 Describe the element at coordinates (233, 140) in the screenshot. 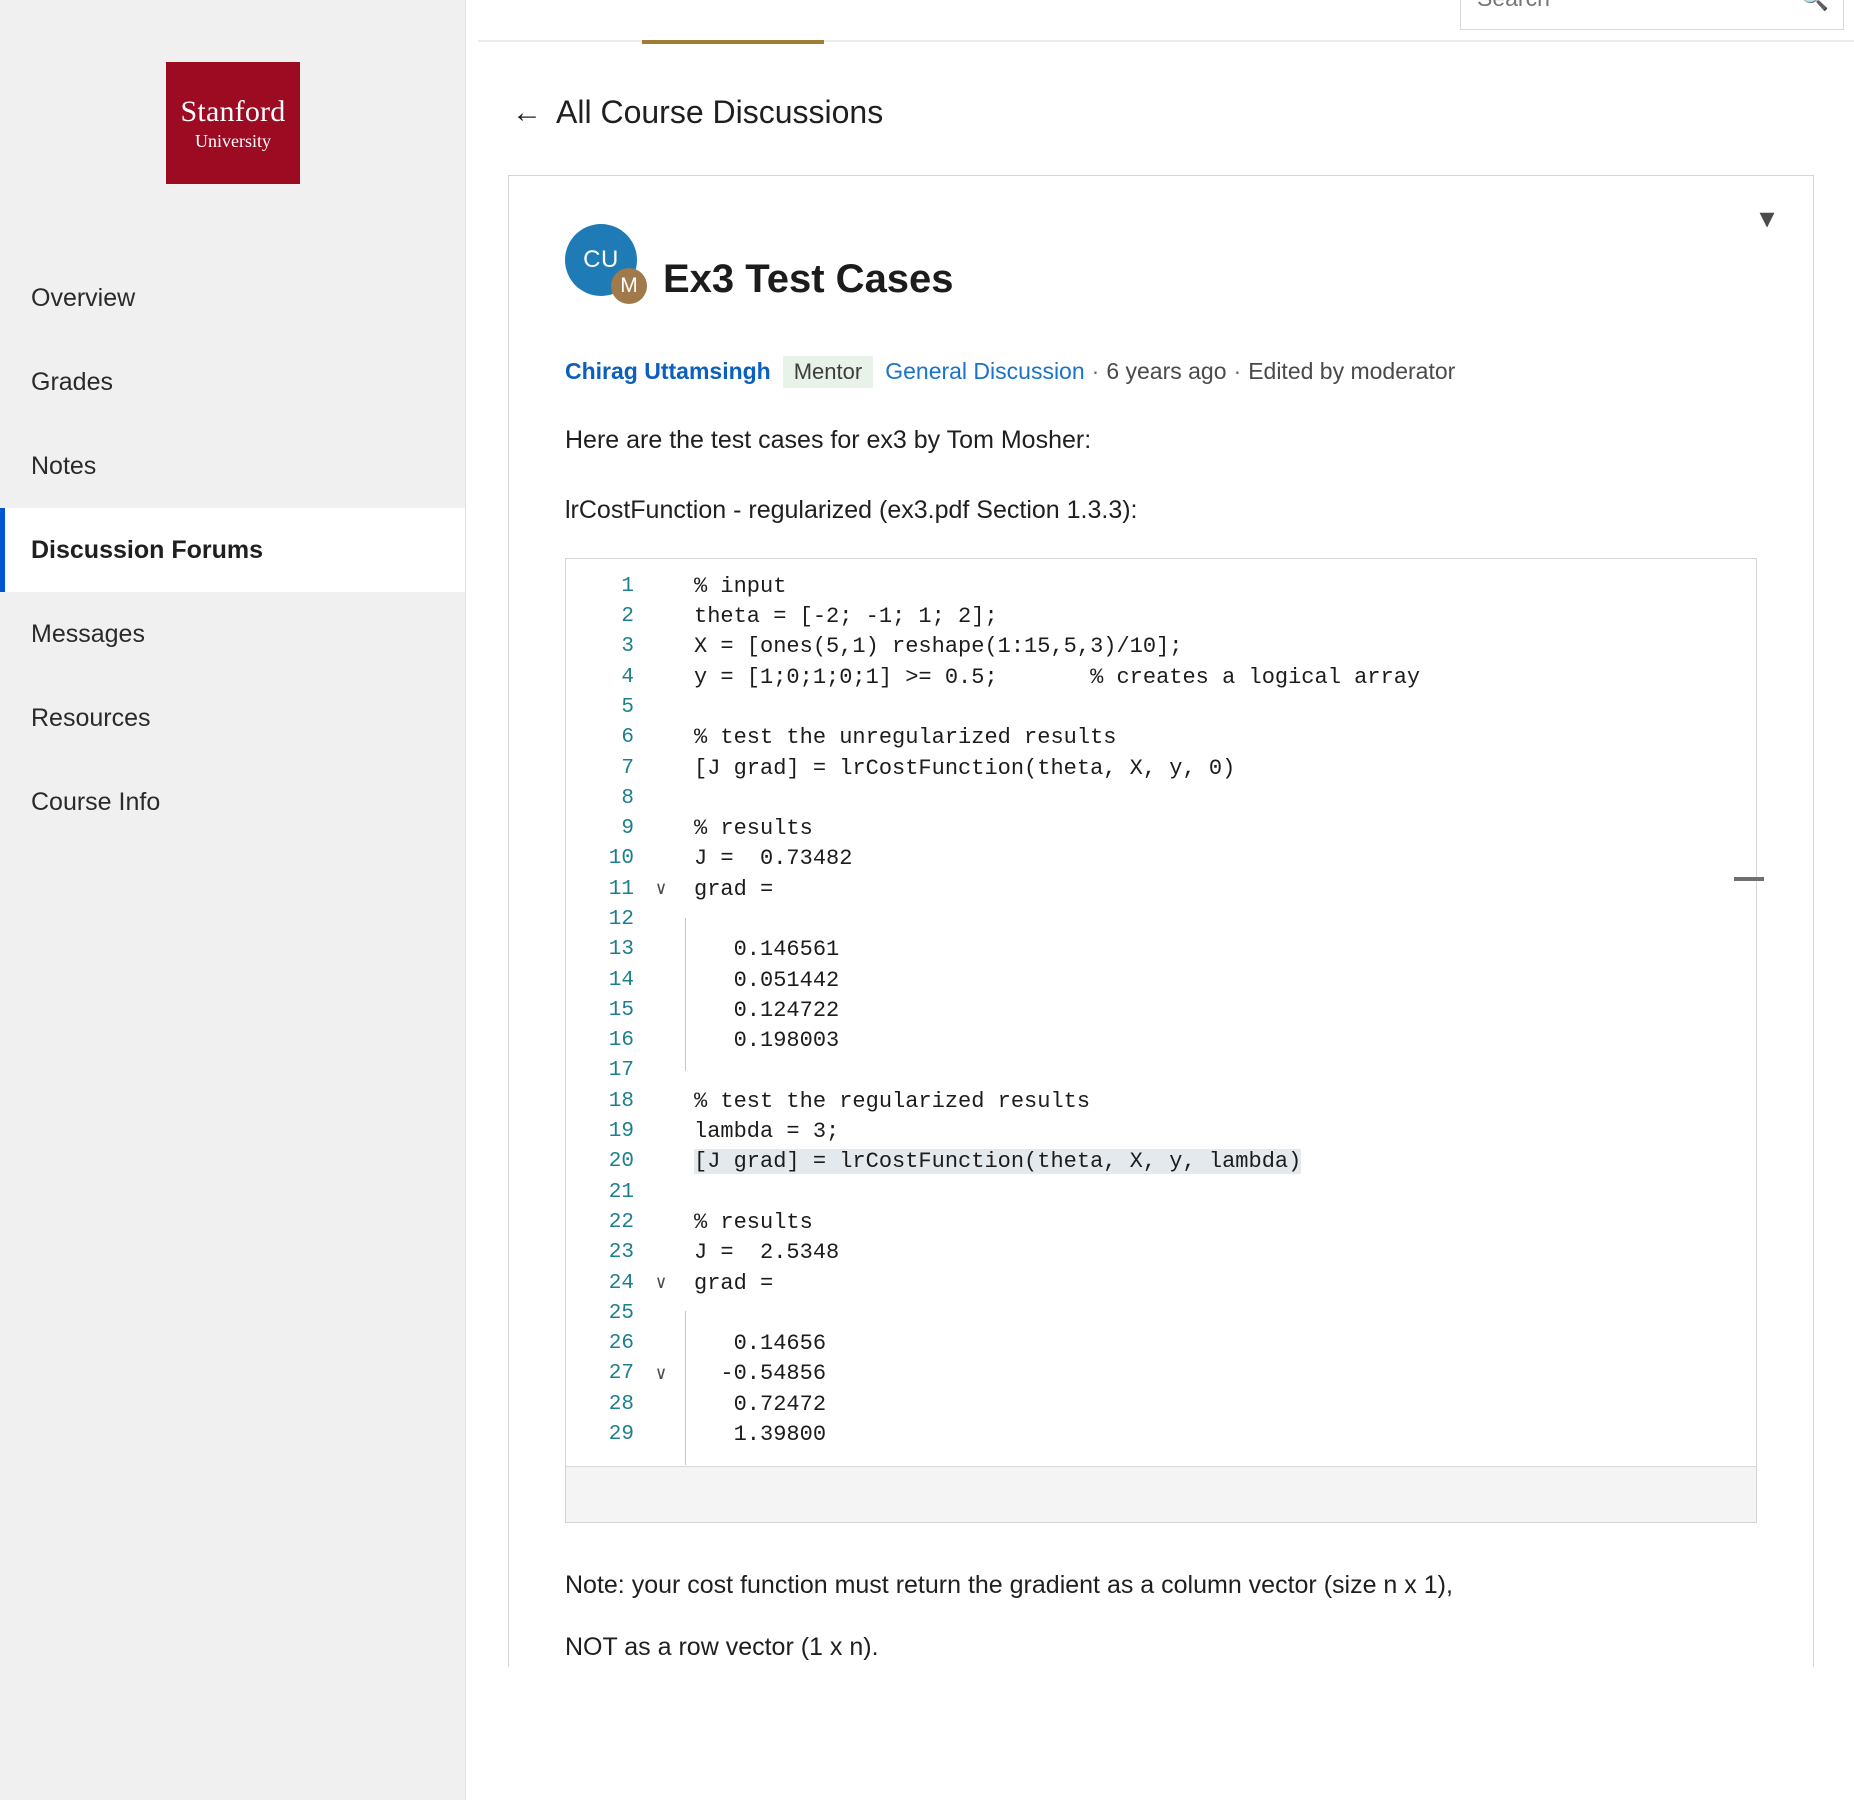

I see `logo-line-2: University` at that location.